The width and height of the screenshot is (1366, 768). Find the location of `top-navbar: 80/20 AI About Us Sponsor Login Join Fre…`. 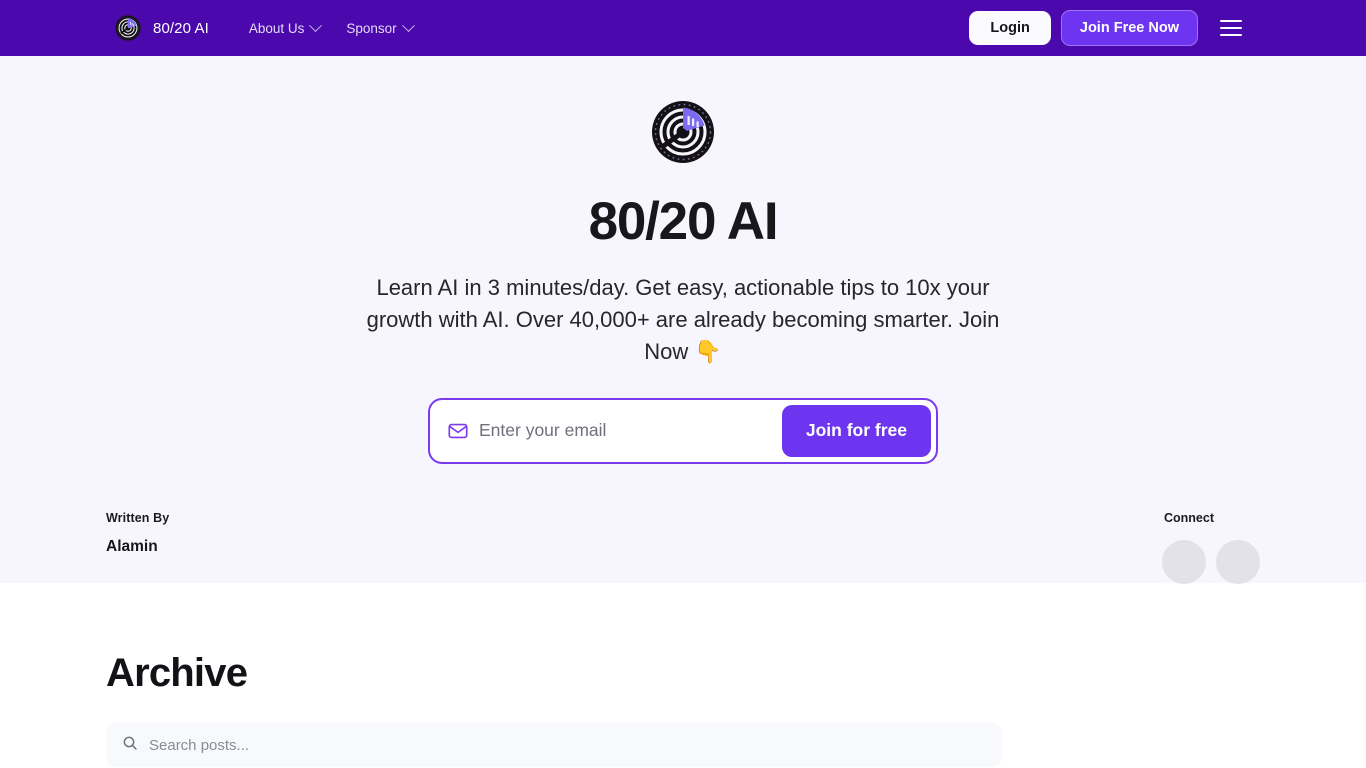

top-navbar: 80/20 AI About Us Sponsor Login Join Fre… is located at coordinates (683, 28).